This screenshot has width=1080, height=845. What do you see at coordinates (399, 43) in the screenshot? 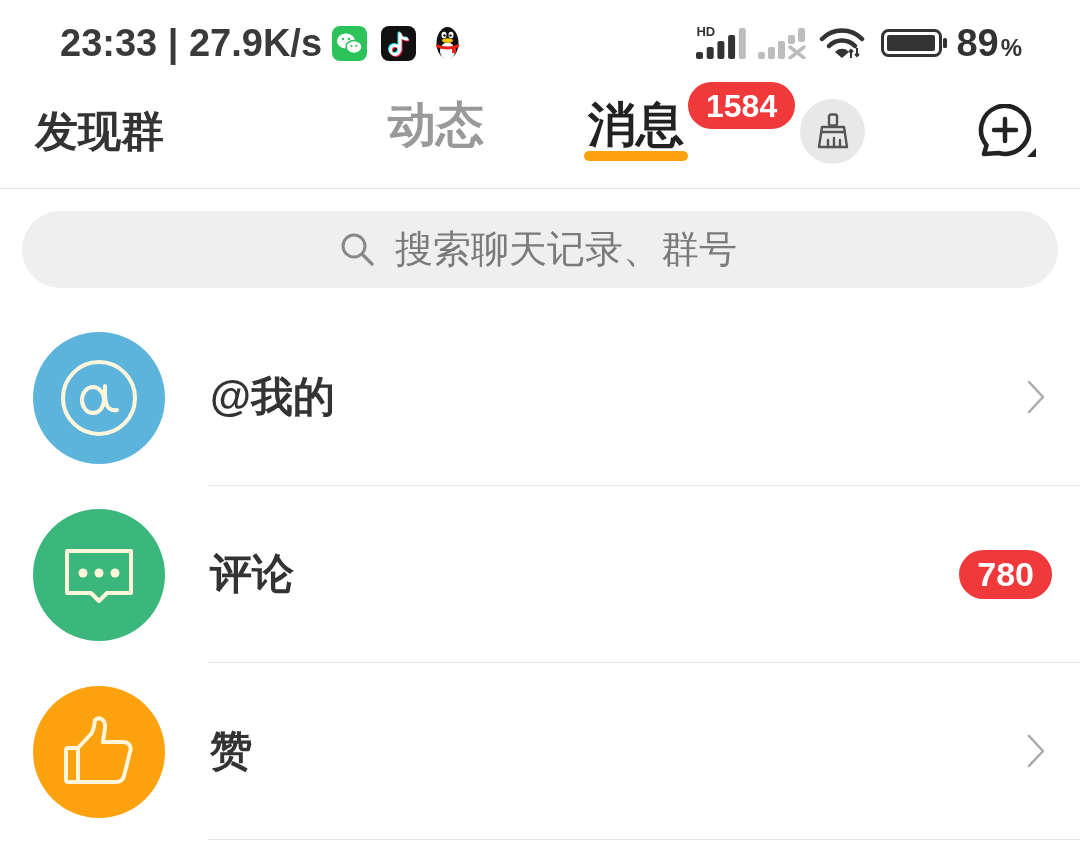
I see `music-note-app-icon` at bounding box center [399, 43].